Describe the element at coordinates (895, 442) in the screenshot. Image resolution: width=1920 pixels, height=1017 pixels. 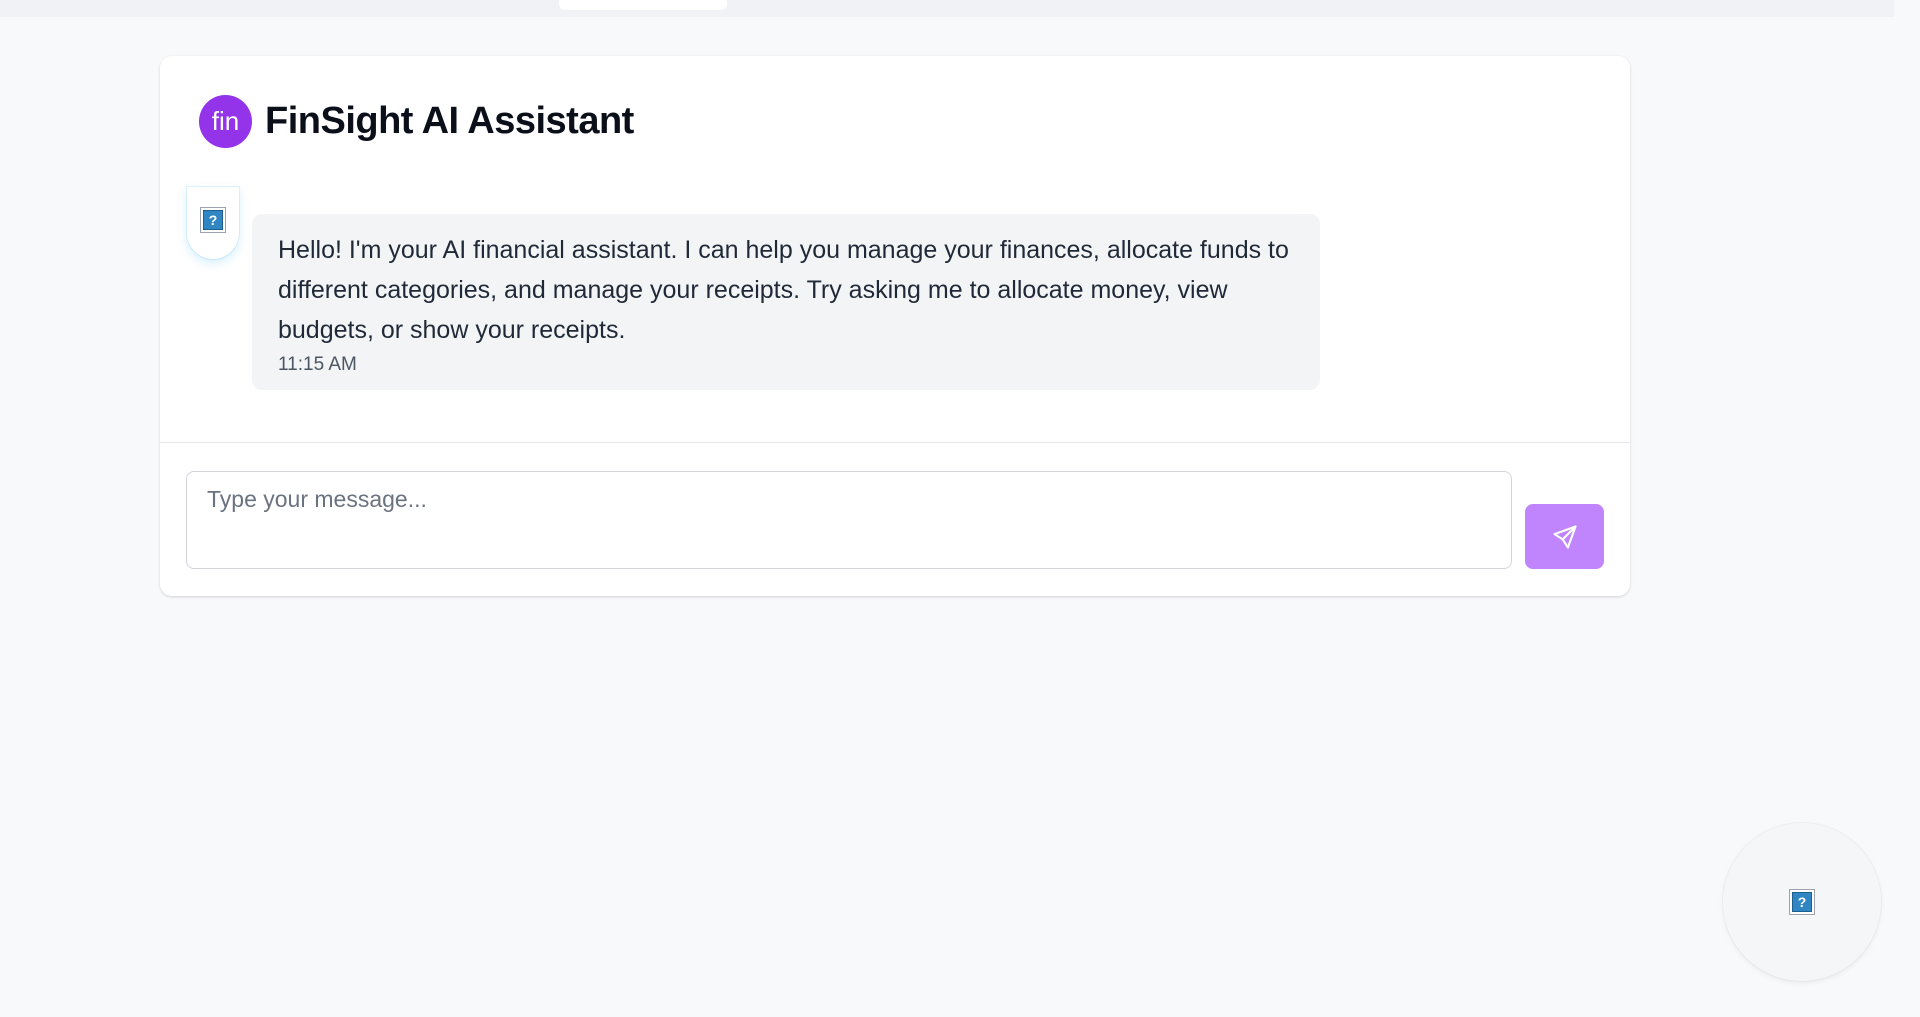
I see `composer-divider` at that location.